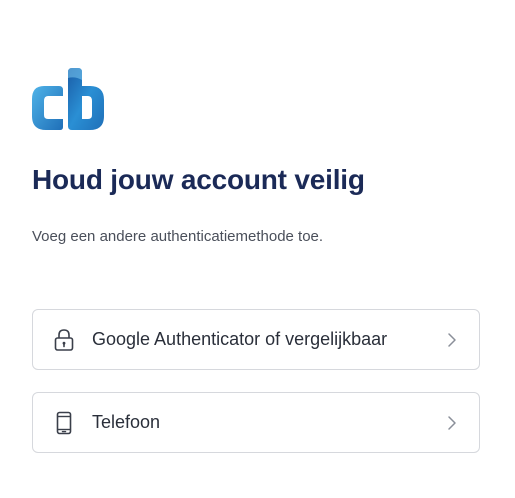 The image size is (515, 498). Describe the element at coordinates (64, 340) in the screenshot. I see `lock-icon` at that location.